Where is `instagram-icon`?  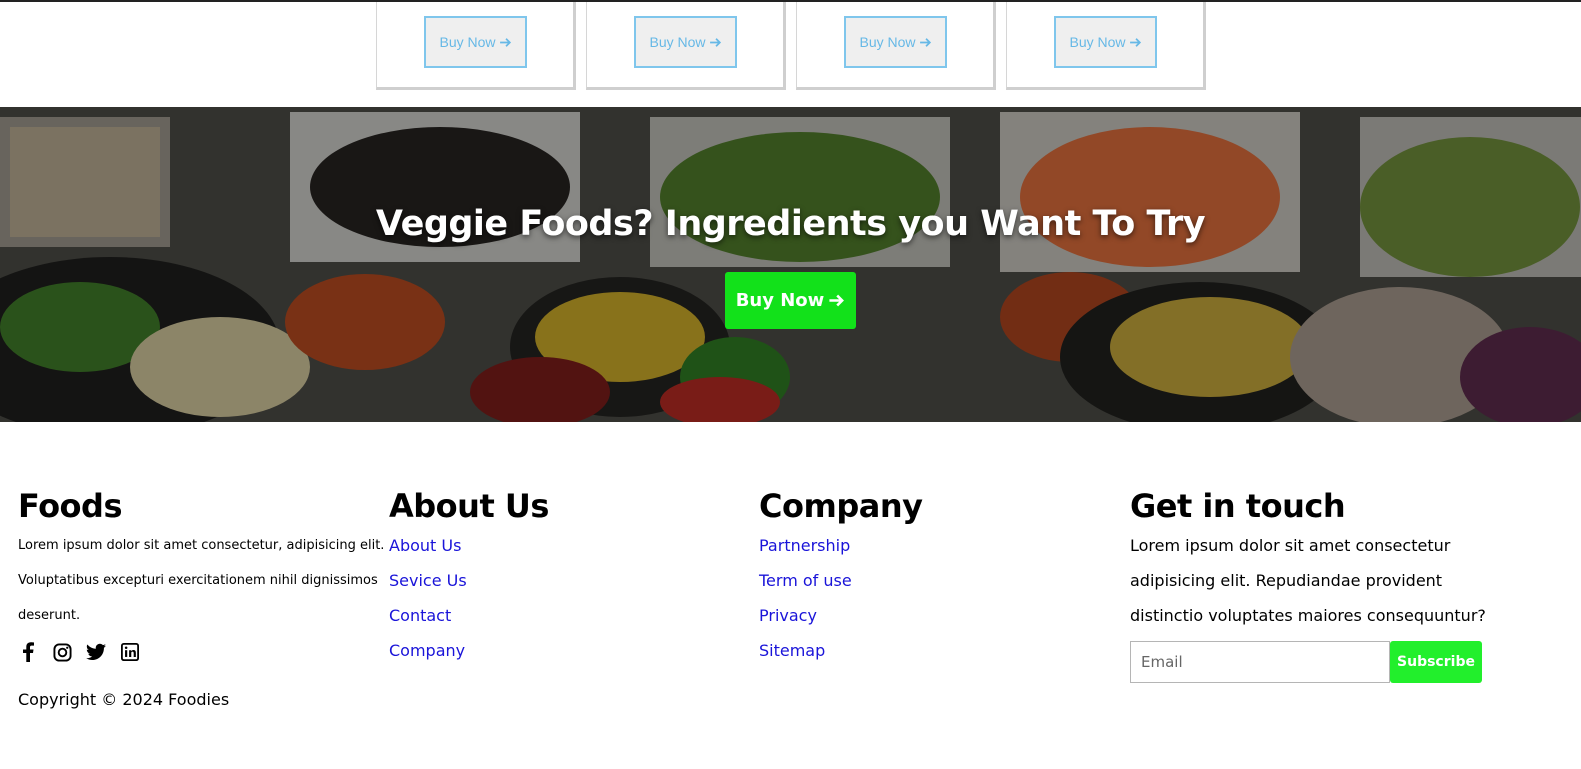 instagram-icon is located at coordinates (62, 652).